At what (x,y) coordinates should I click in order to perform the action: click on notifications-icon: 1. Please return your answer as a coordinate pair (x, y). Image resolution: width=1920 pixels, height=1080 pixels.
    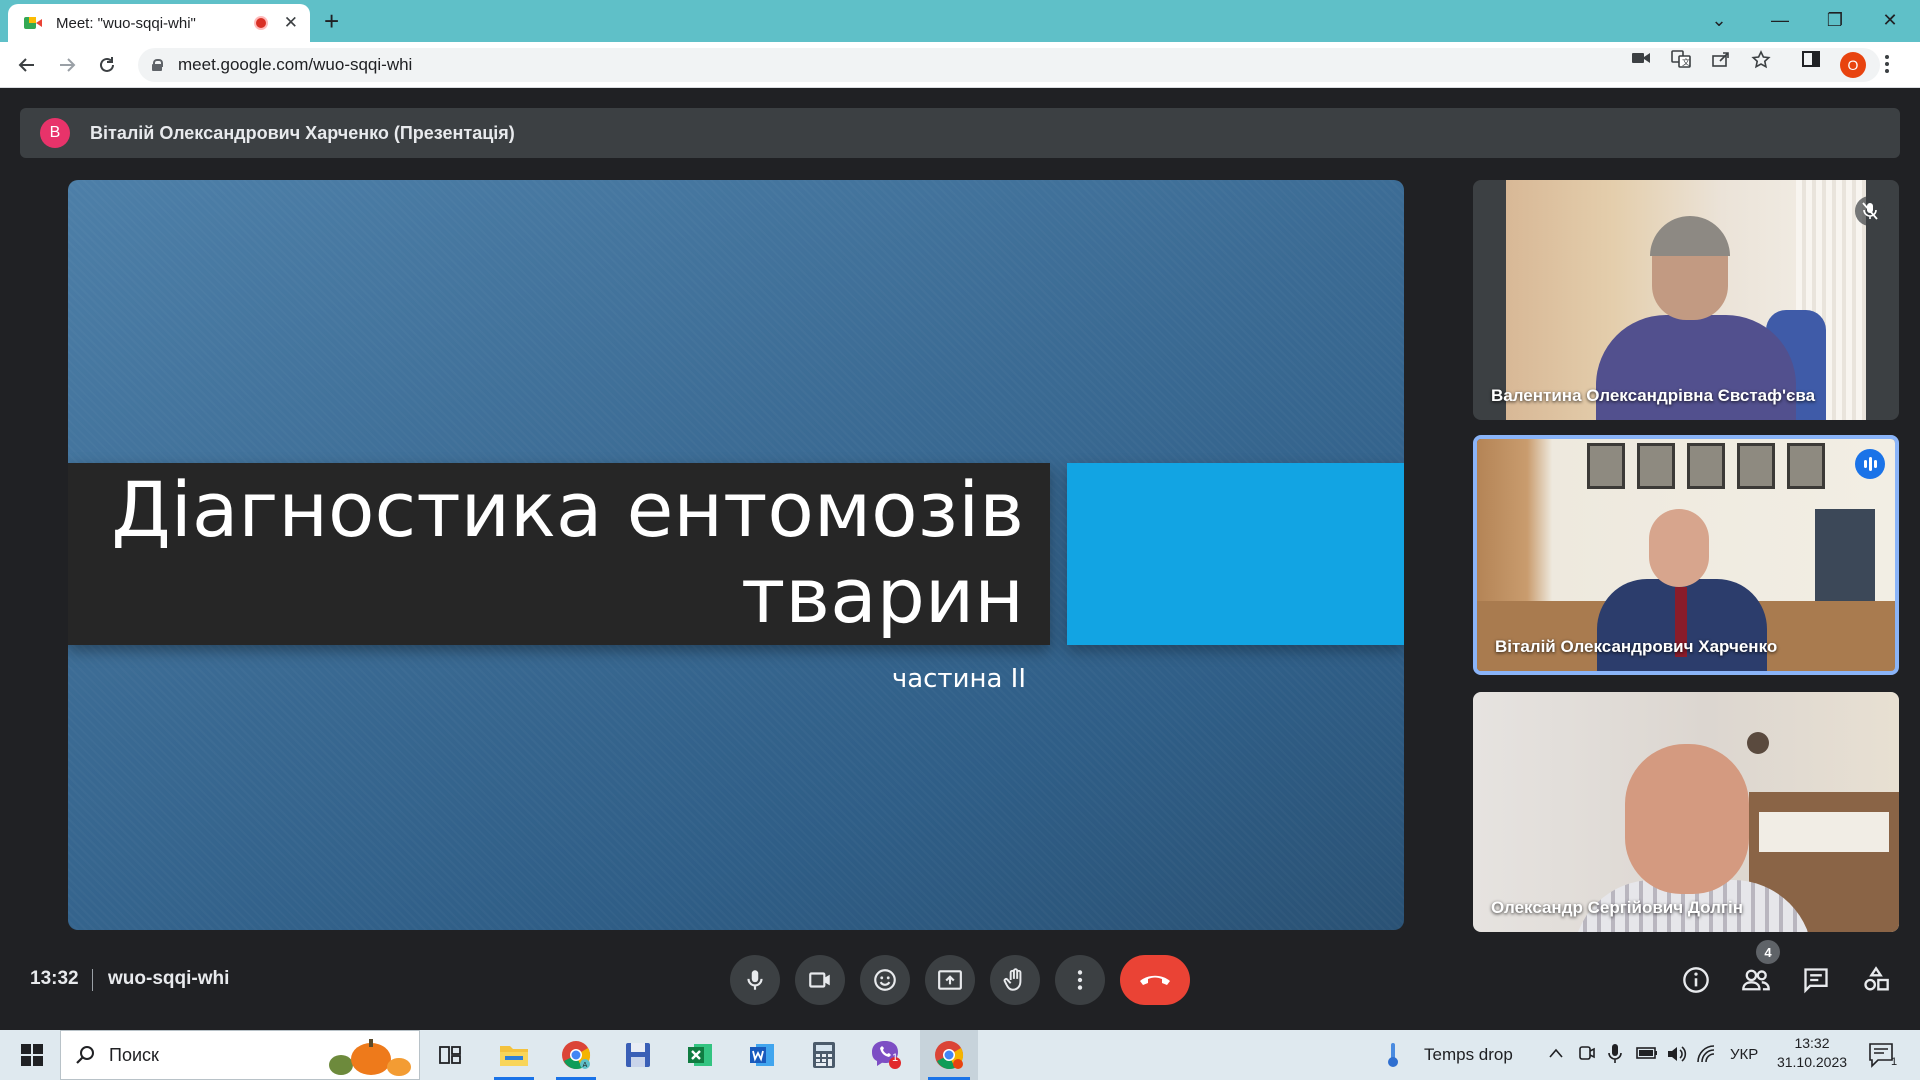
    Looking at the image, I should click on (1883, 1058).